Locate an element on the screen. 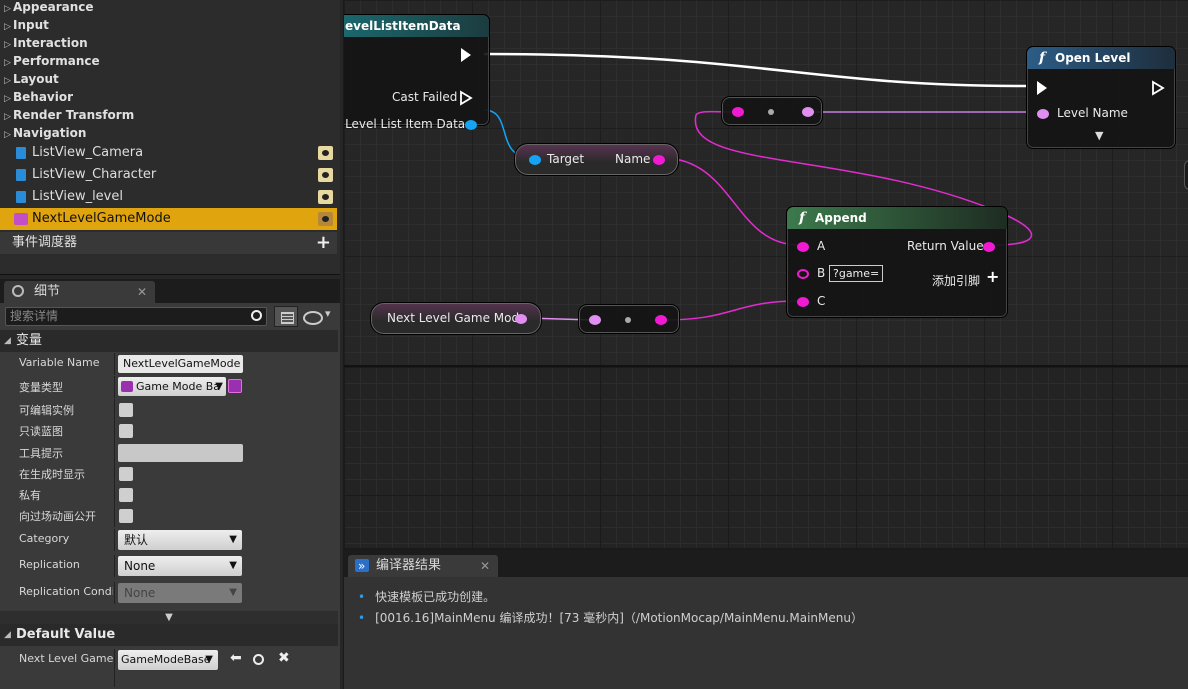 Image resolution: width=1188 pixels, height=689 pixels. view-options-eye-icon is located at coordinates (317, 316).